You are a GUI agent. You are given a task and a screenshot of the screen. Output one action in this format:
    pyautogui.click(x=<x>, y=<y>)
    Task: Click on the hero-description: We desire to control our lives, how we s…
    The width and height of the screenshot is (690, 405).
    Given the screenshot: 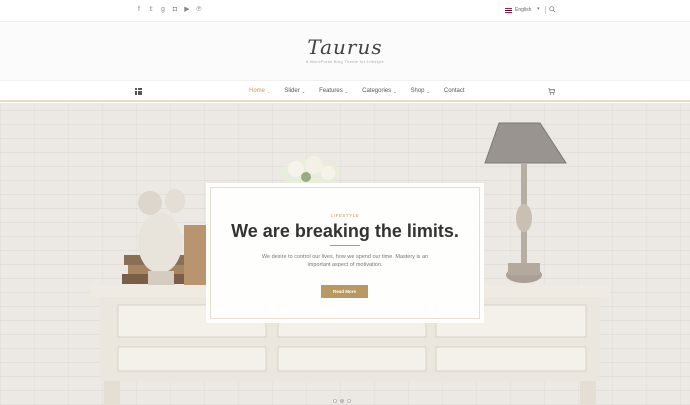 What is the action you would take?
    pyautogui.click(x=345, y=261)
    